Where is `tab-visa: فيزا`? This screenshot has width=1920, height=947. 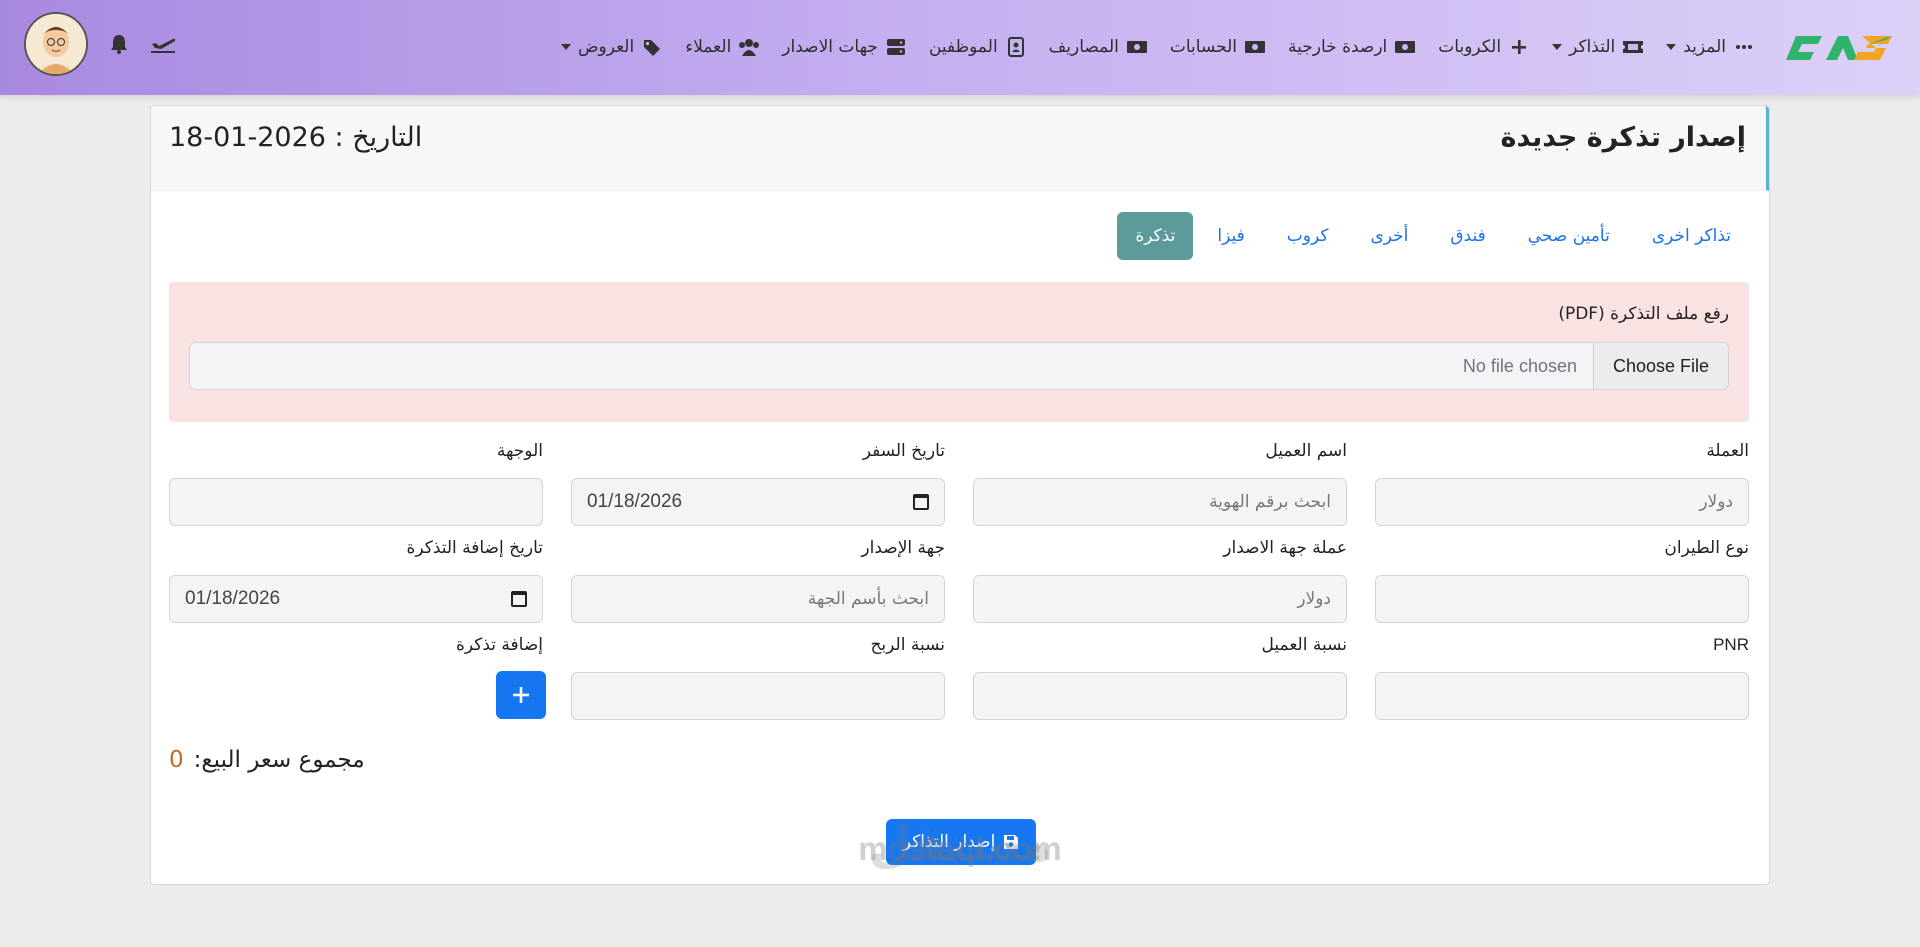 tab-visa: فيزا is located at coordinates (1230, 236).